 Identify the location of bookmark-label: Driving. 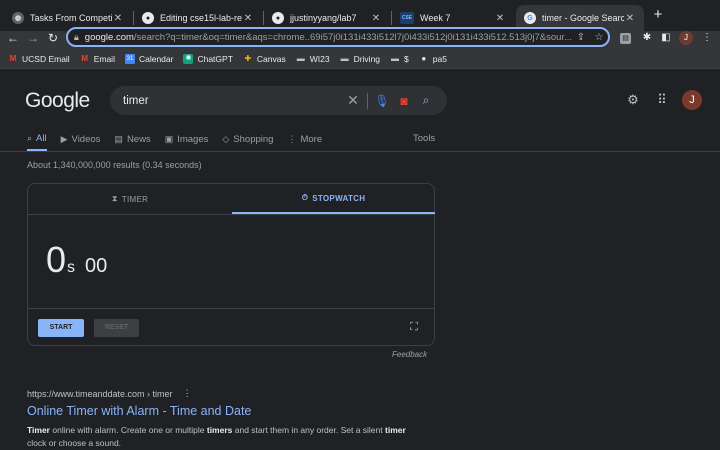
(367, 58).